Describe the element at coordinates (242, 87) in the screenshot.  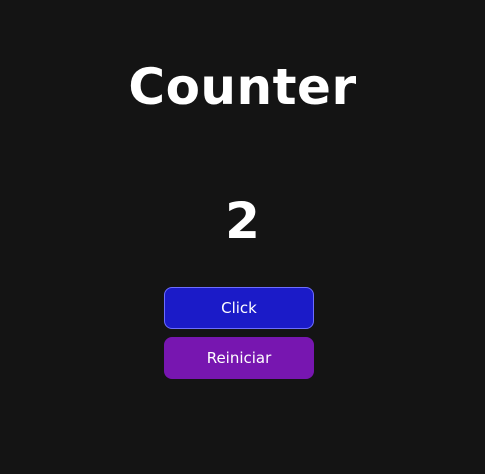
I see `page-title: Counter` at that location.